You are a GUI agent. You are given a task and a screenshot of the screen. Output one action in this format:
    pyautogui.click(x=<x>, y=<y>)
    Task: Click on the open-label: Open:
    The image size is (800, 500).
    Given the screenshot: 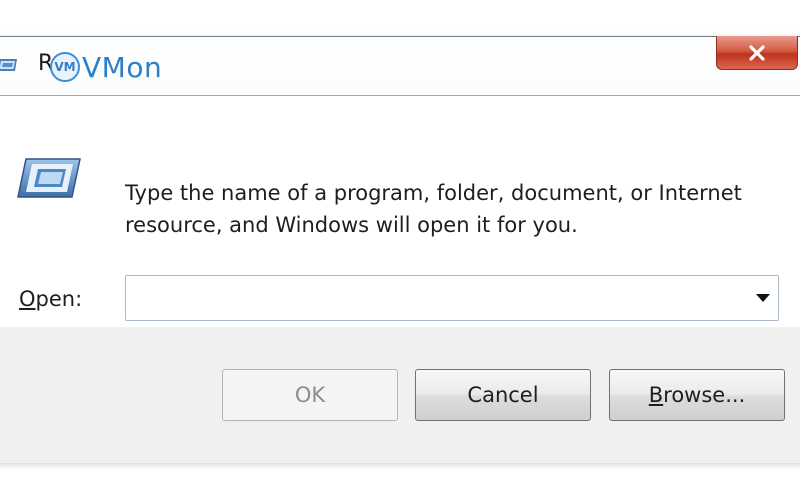 What is the action you would take?
    pyautogui.click(x=50, y=299)
    